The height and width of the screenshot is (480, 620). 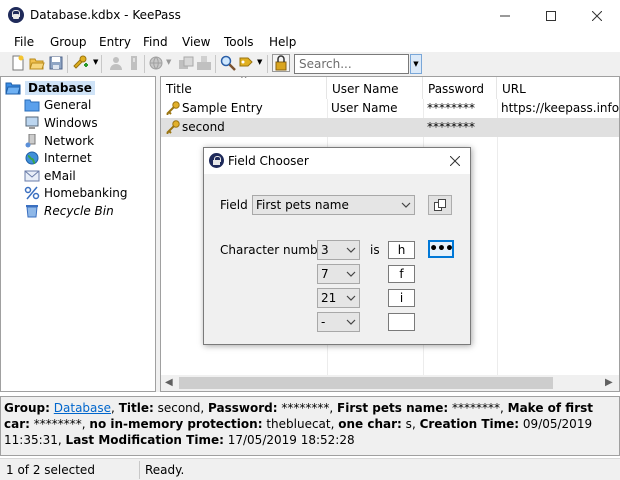 What do you see at coordinates (325, 274) in the screenshot?
I see `char-number-value: 7` at bounding box center [325, 274].